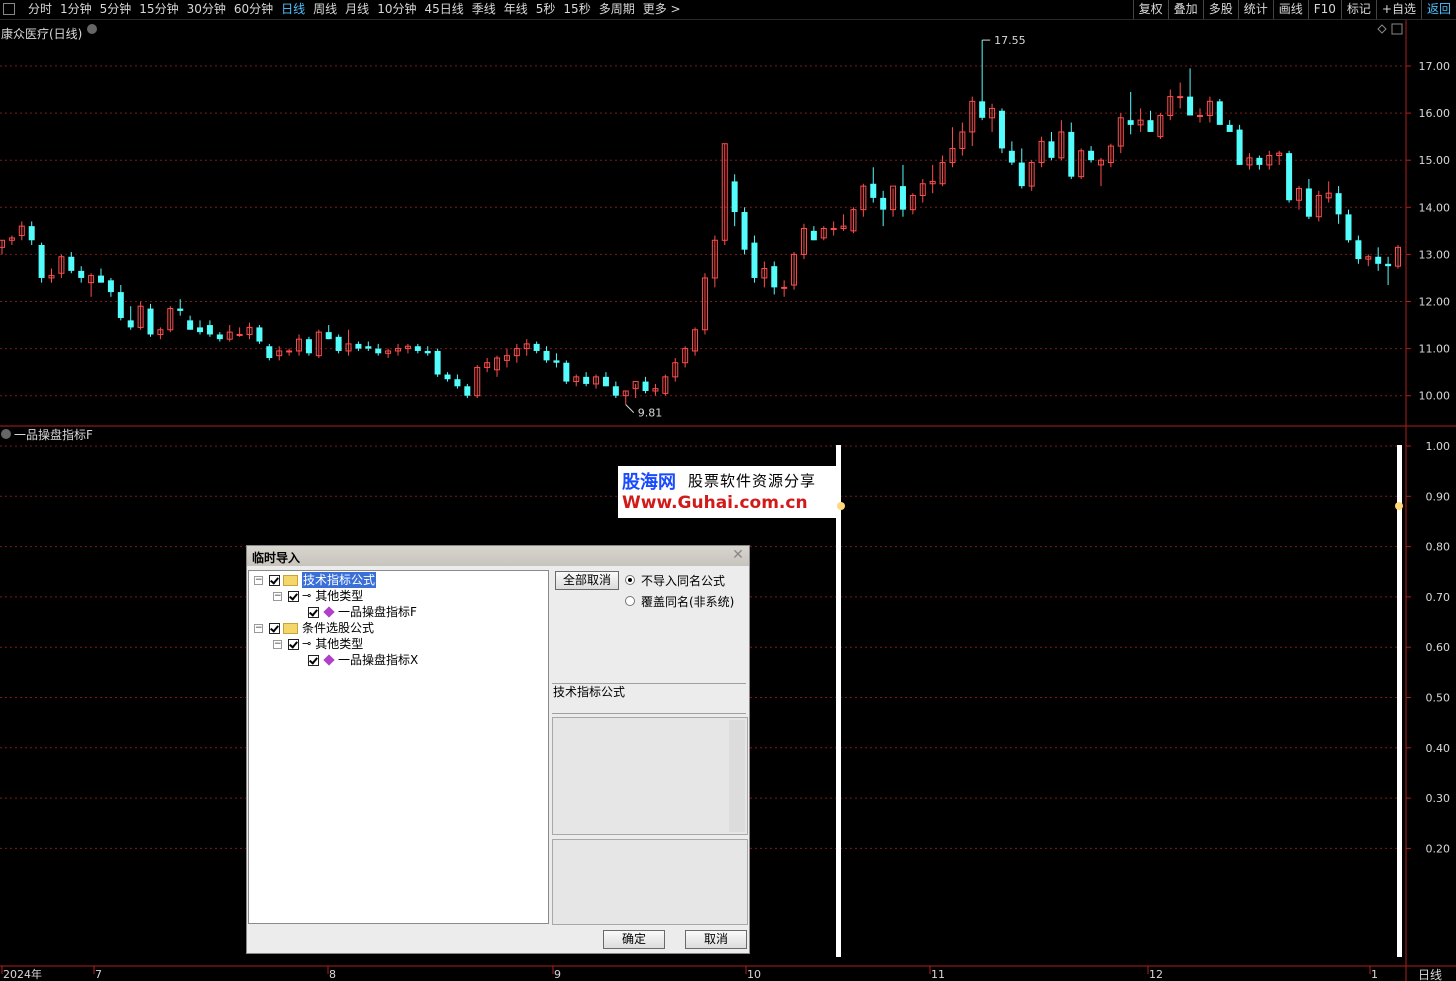 This screenshot has height=981, width=1456. I want to click on low-price-label: 9.81, so click(650, 413).